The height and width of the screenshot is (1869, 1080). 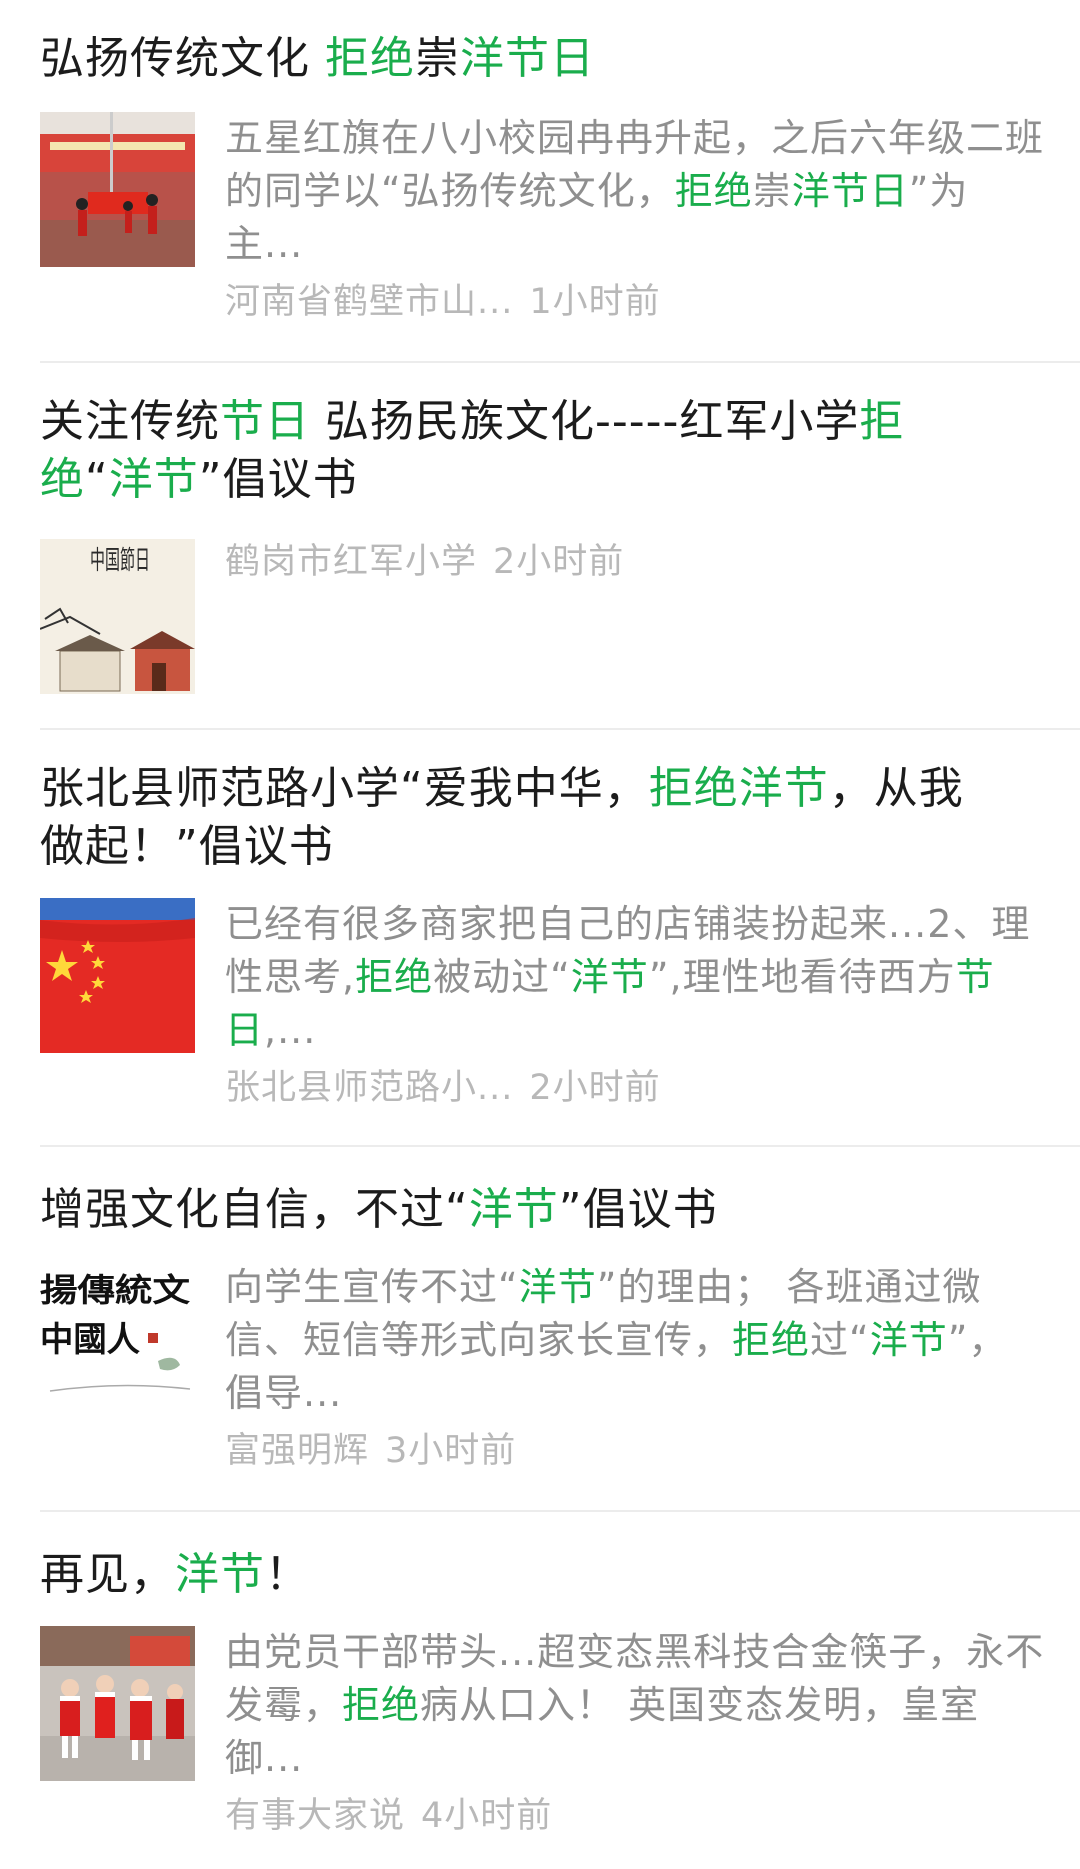 I want to click on article-meta: 有事大家说 4小时前, so click(x=635, y=1816).